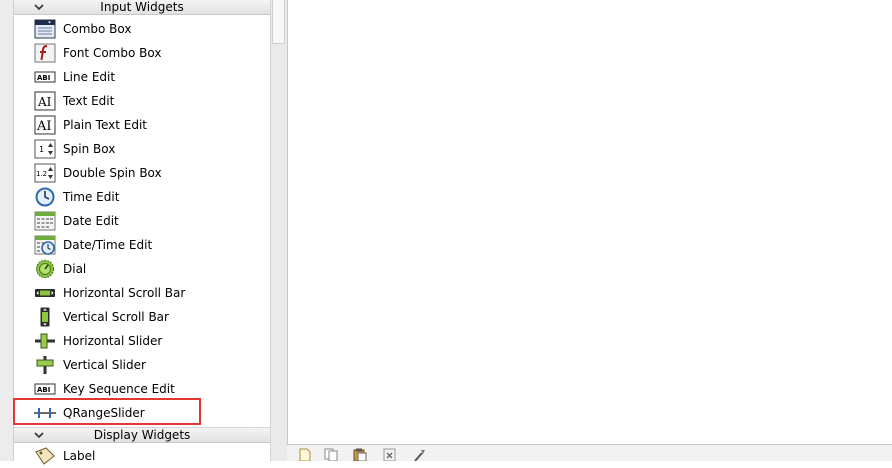  I want to click on label-icon, so click(45, 456).